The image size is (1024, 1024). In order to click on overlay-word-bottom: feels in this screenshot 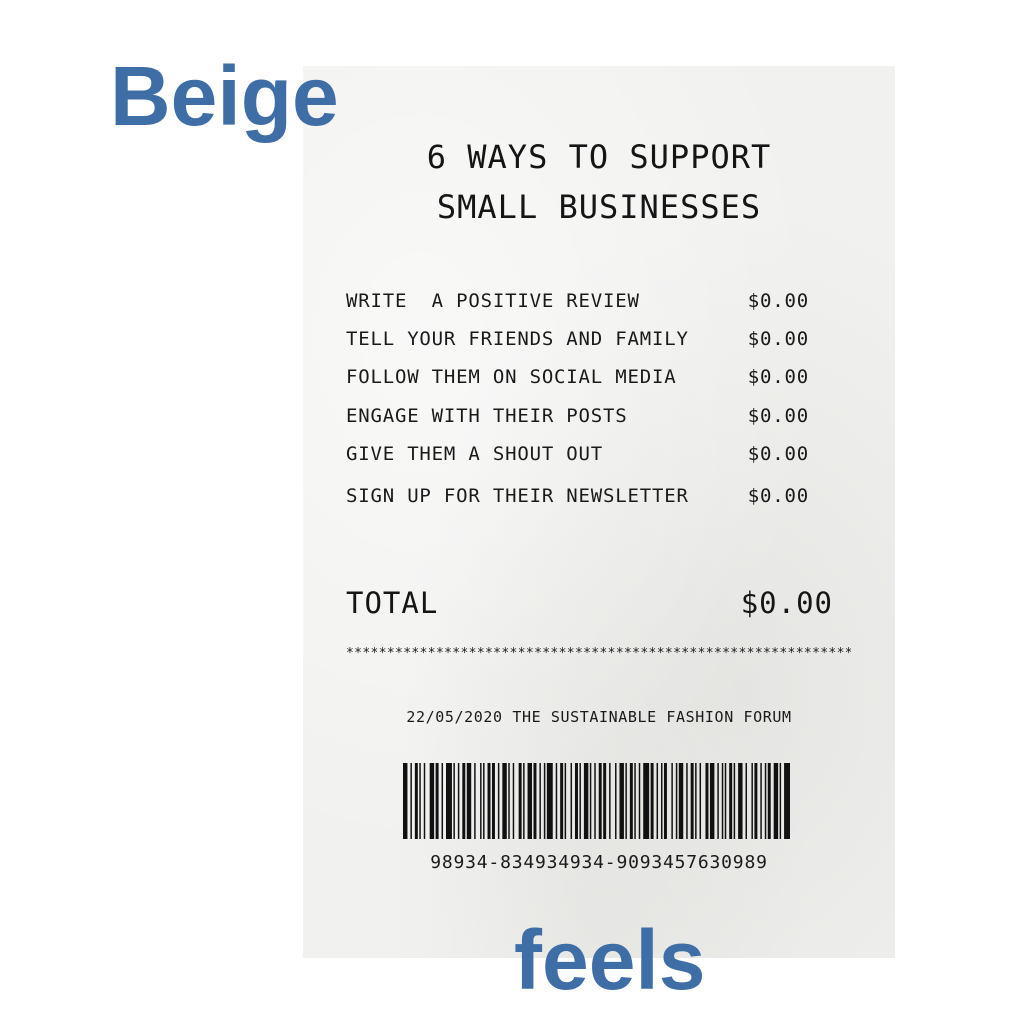, I will do `click(610, 960)`.